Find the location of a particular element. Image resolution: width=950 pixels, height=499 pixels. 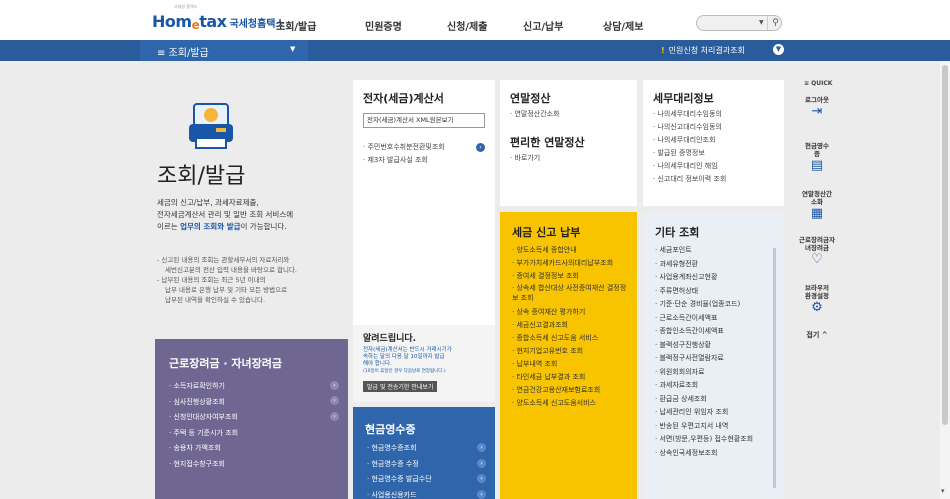

search-dropdown-icon: ▼ is located at coordinates (761, 22).